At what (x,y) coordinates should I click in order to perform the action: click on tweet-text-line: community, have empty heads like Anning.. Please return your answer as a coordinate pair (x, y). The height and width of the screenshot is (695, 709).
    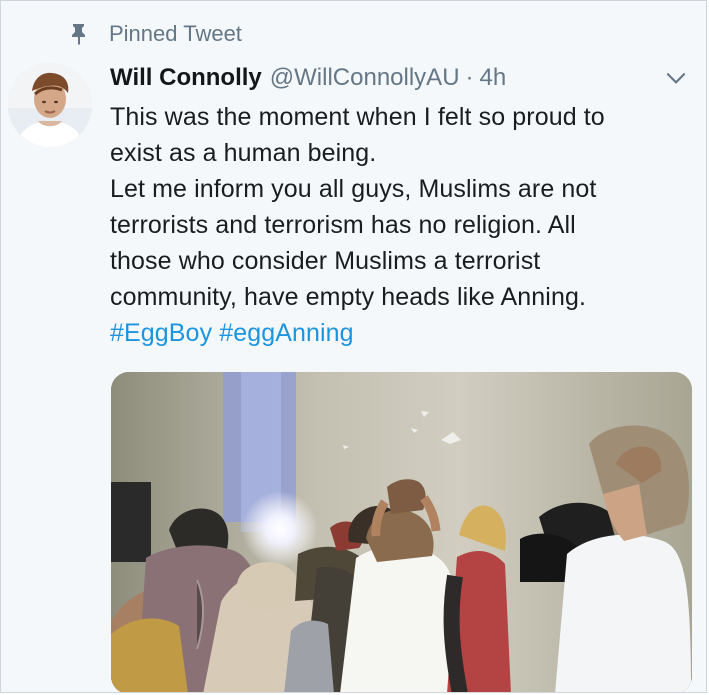
    Looking at the image, I should click on (348, 297).